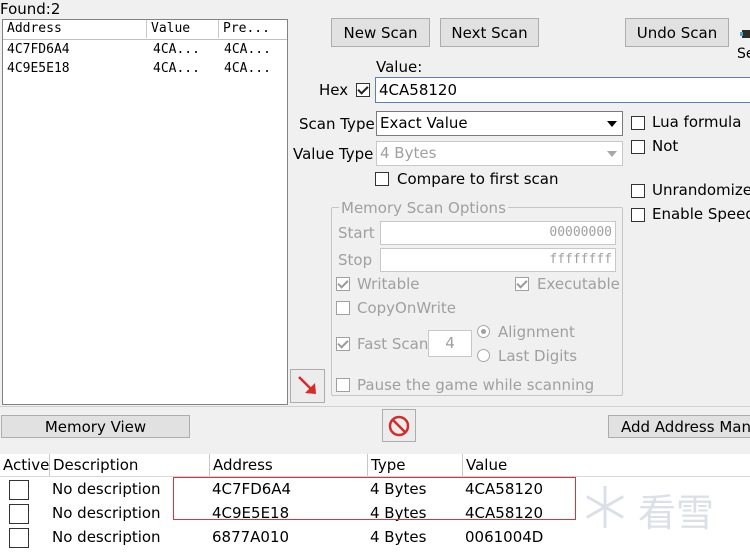 This screenshot has width=750, height=558. Describe the element at coordinates (408, 153) in the screenshot. I see `value-type-value: 4 Bytes` at that location.